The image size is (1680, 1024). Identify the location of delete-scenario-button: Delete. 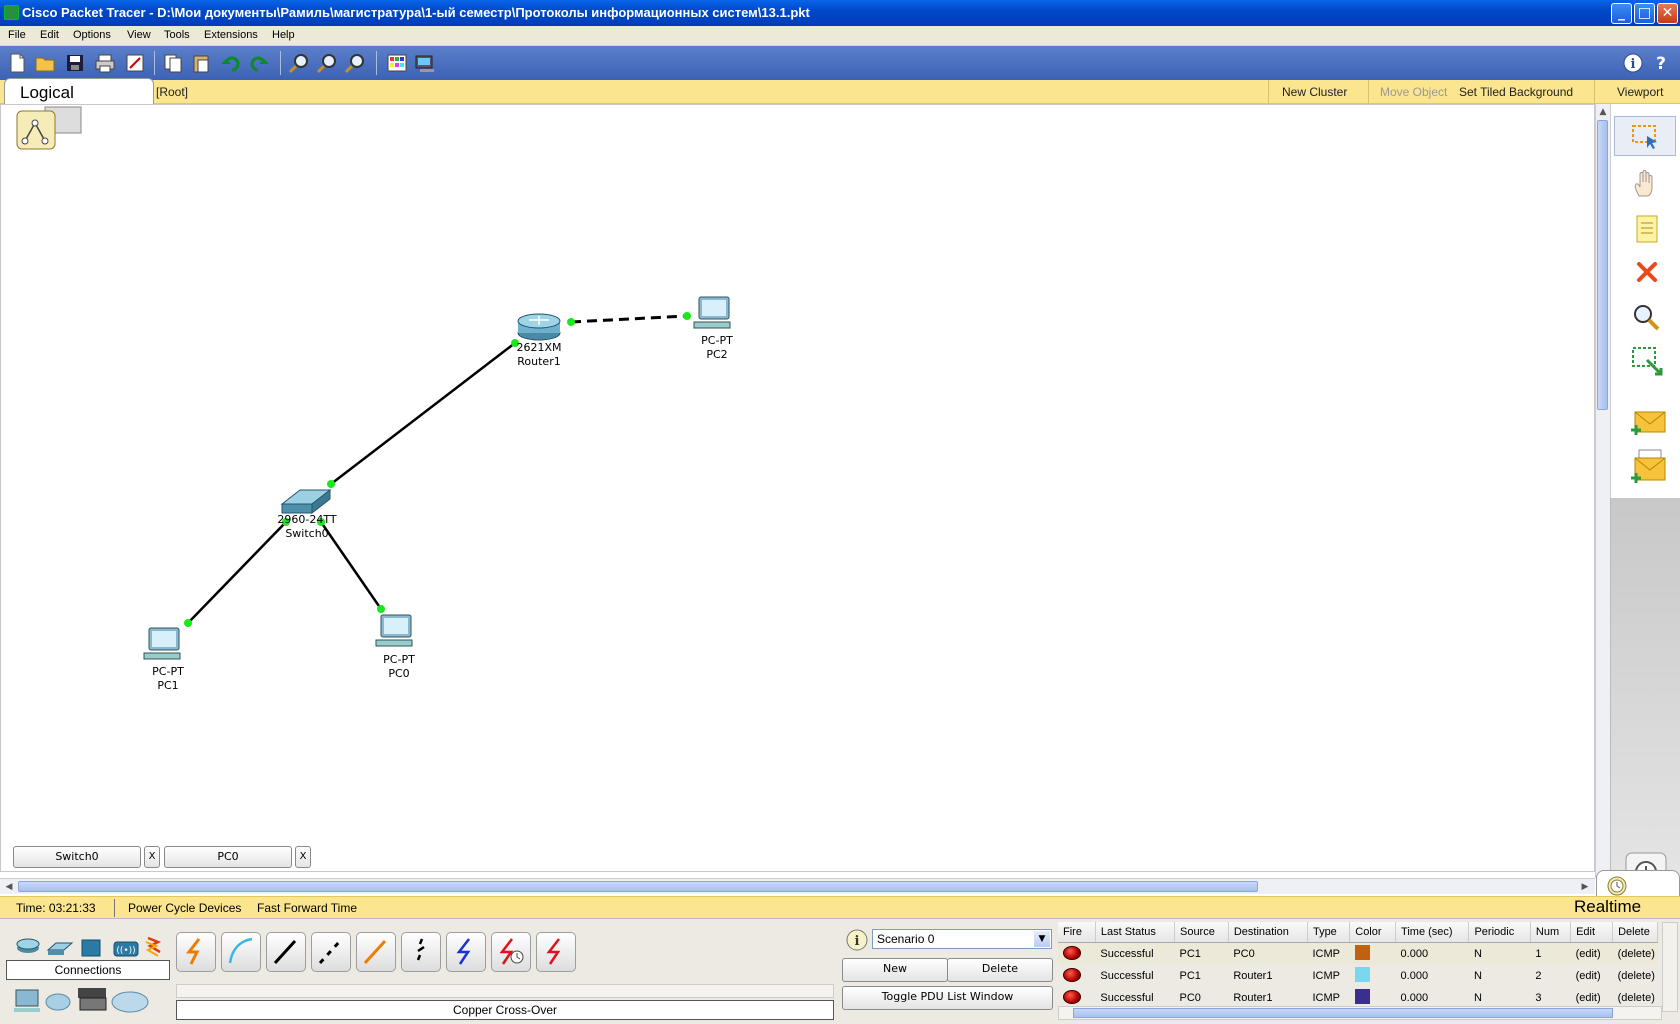
(1000, 970).